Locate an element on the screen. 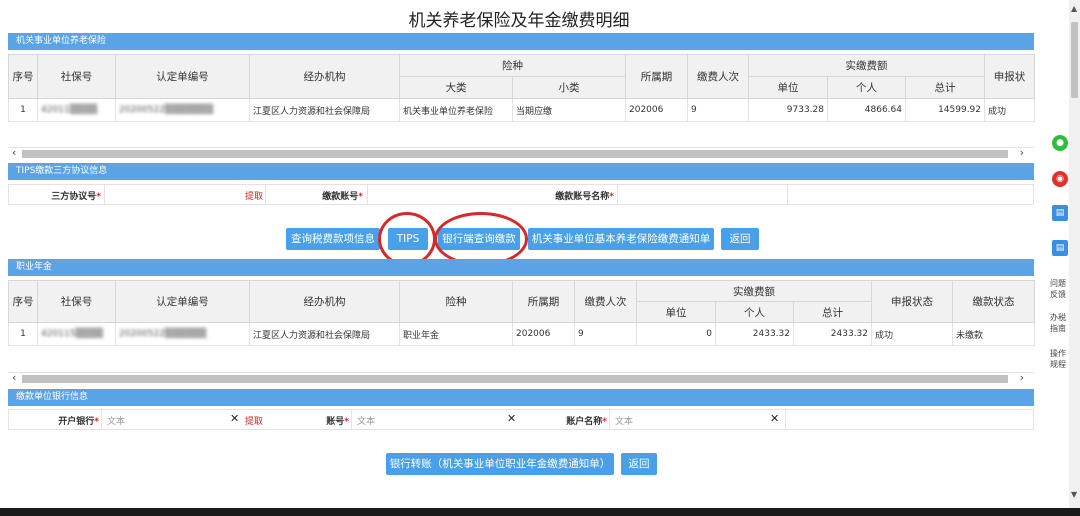 The width and height of the screenshot is (1080, 516). cell-total: 14599.92 is located at coordinates (945, 110).